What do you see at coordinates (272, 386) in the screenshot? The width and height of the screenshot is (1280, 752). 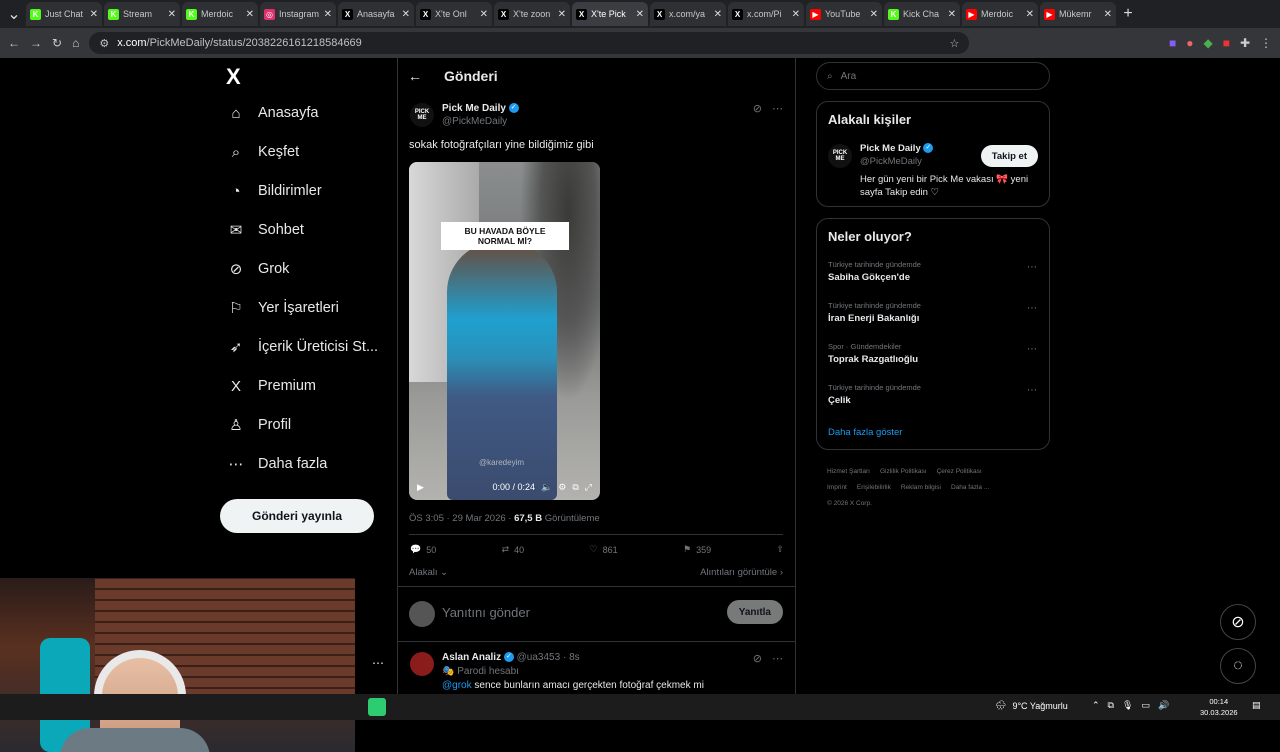 I see `nav-item-7: X Premium` at bounding box center [272, 386].